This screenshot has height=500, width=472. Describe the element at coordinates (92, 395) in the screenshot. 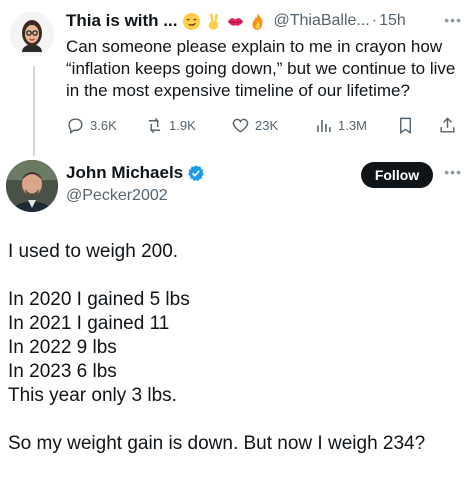

I see `tweet-line: This year only 3 lbs.` at that location.